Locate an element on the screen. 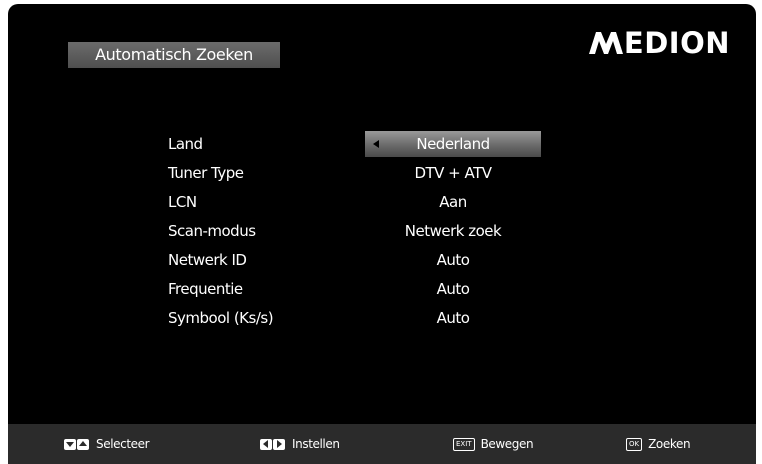 The height and width of the screenshot is (464, 762). exit-key-icon: EXIT is located at coordinates (464, 444).